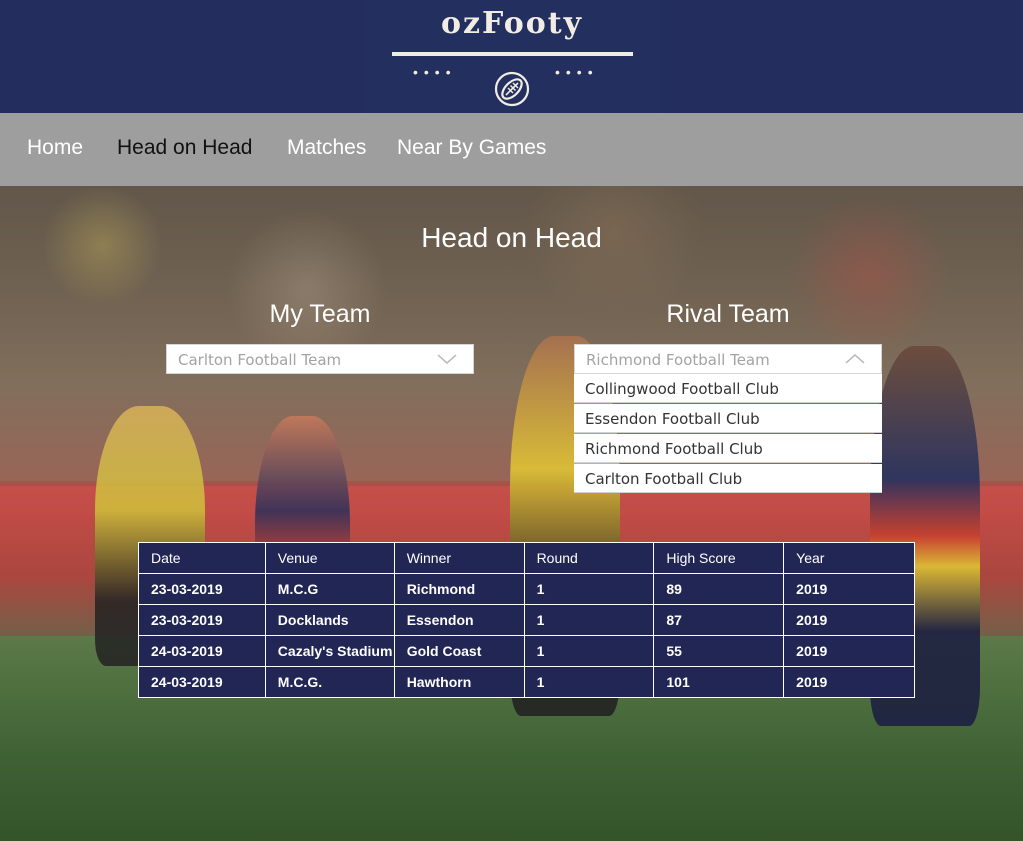  I want to click on rival-team-select: Richmond Football Team, so click(728, 359).